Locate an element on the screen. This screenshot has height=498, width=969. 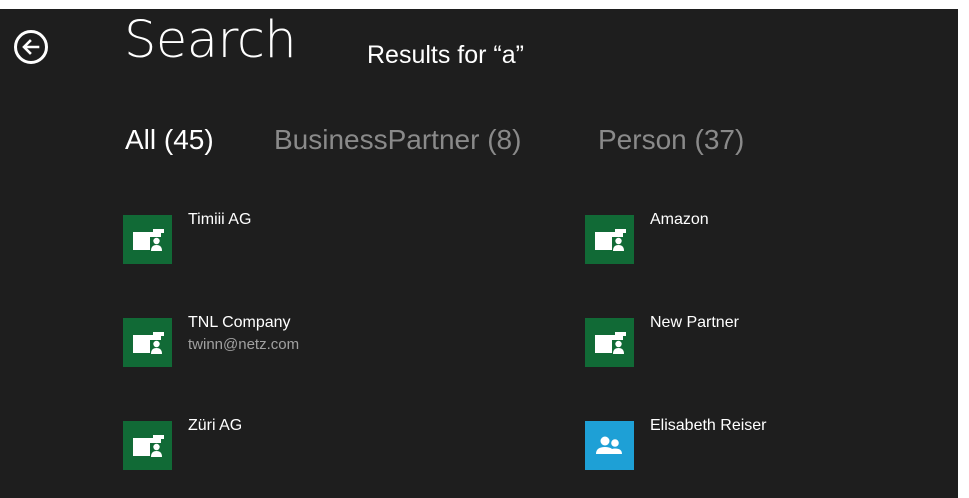
result-name: Elisabeth Reiser is located at coordinates (708, 425).